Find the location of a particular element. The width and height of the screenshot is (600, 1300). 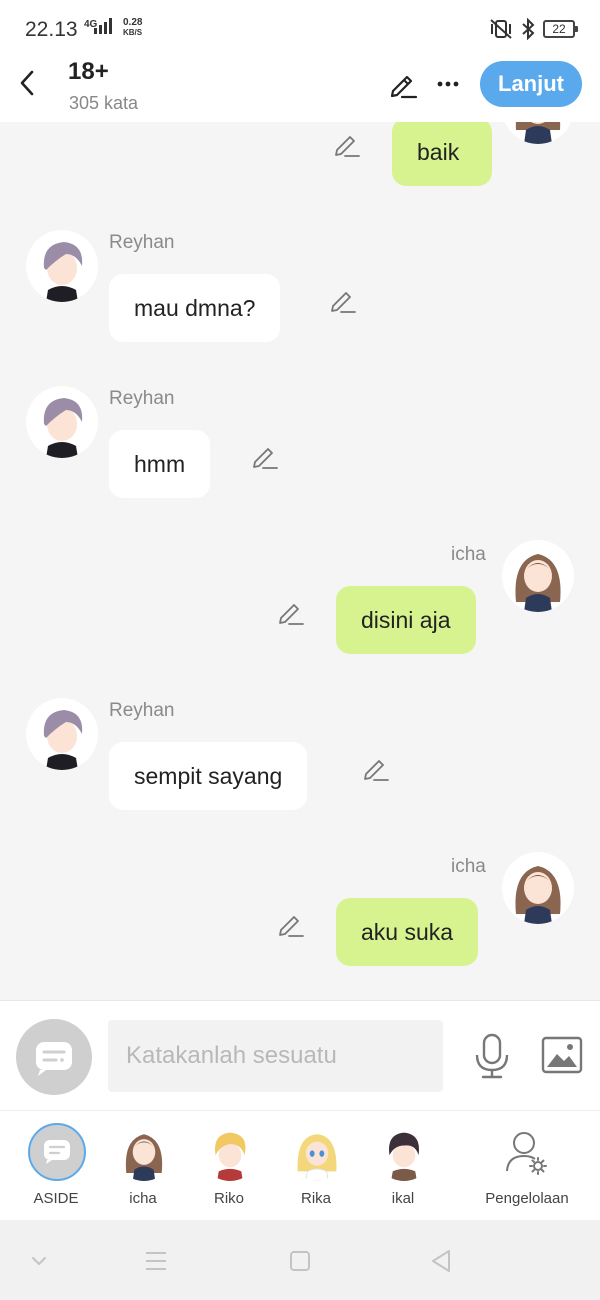

character-label: Riko is located at coordinates (228, 1198).